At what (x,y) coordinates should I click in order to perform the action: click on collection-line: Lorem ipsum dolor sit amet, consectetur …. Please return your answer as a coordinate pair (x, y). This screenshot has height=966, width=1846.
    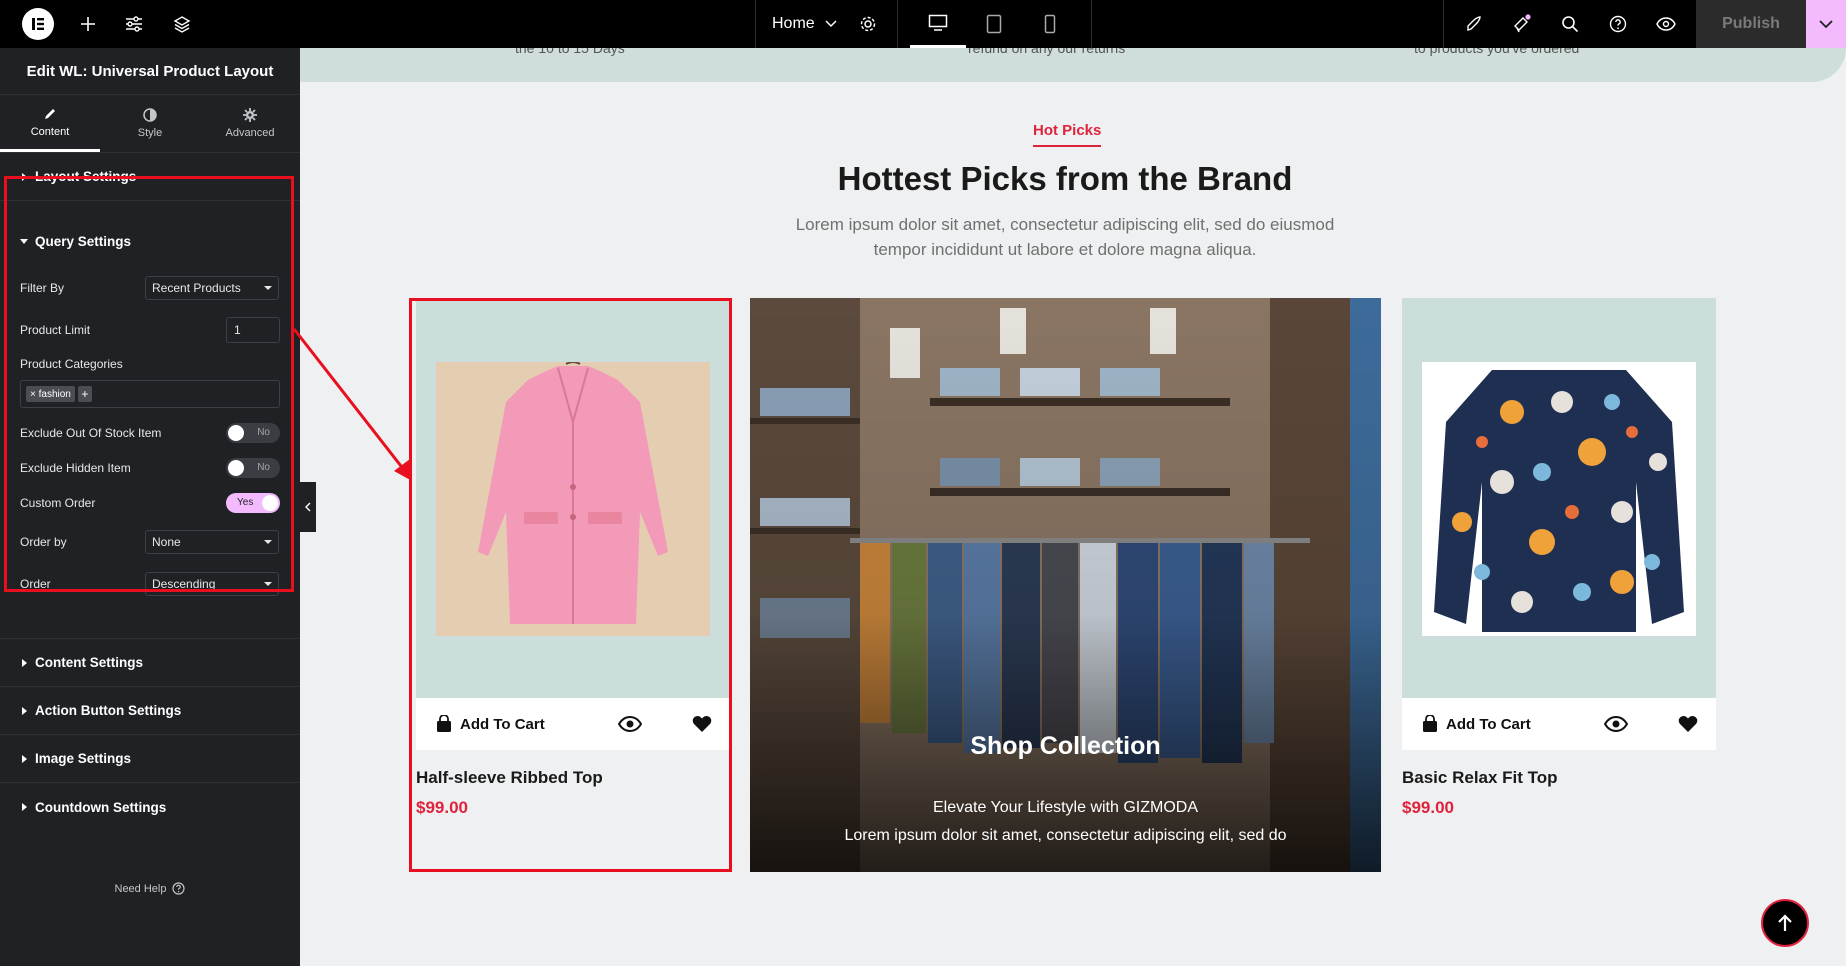
    Looking at the image, I should click on (1065, 835).